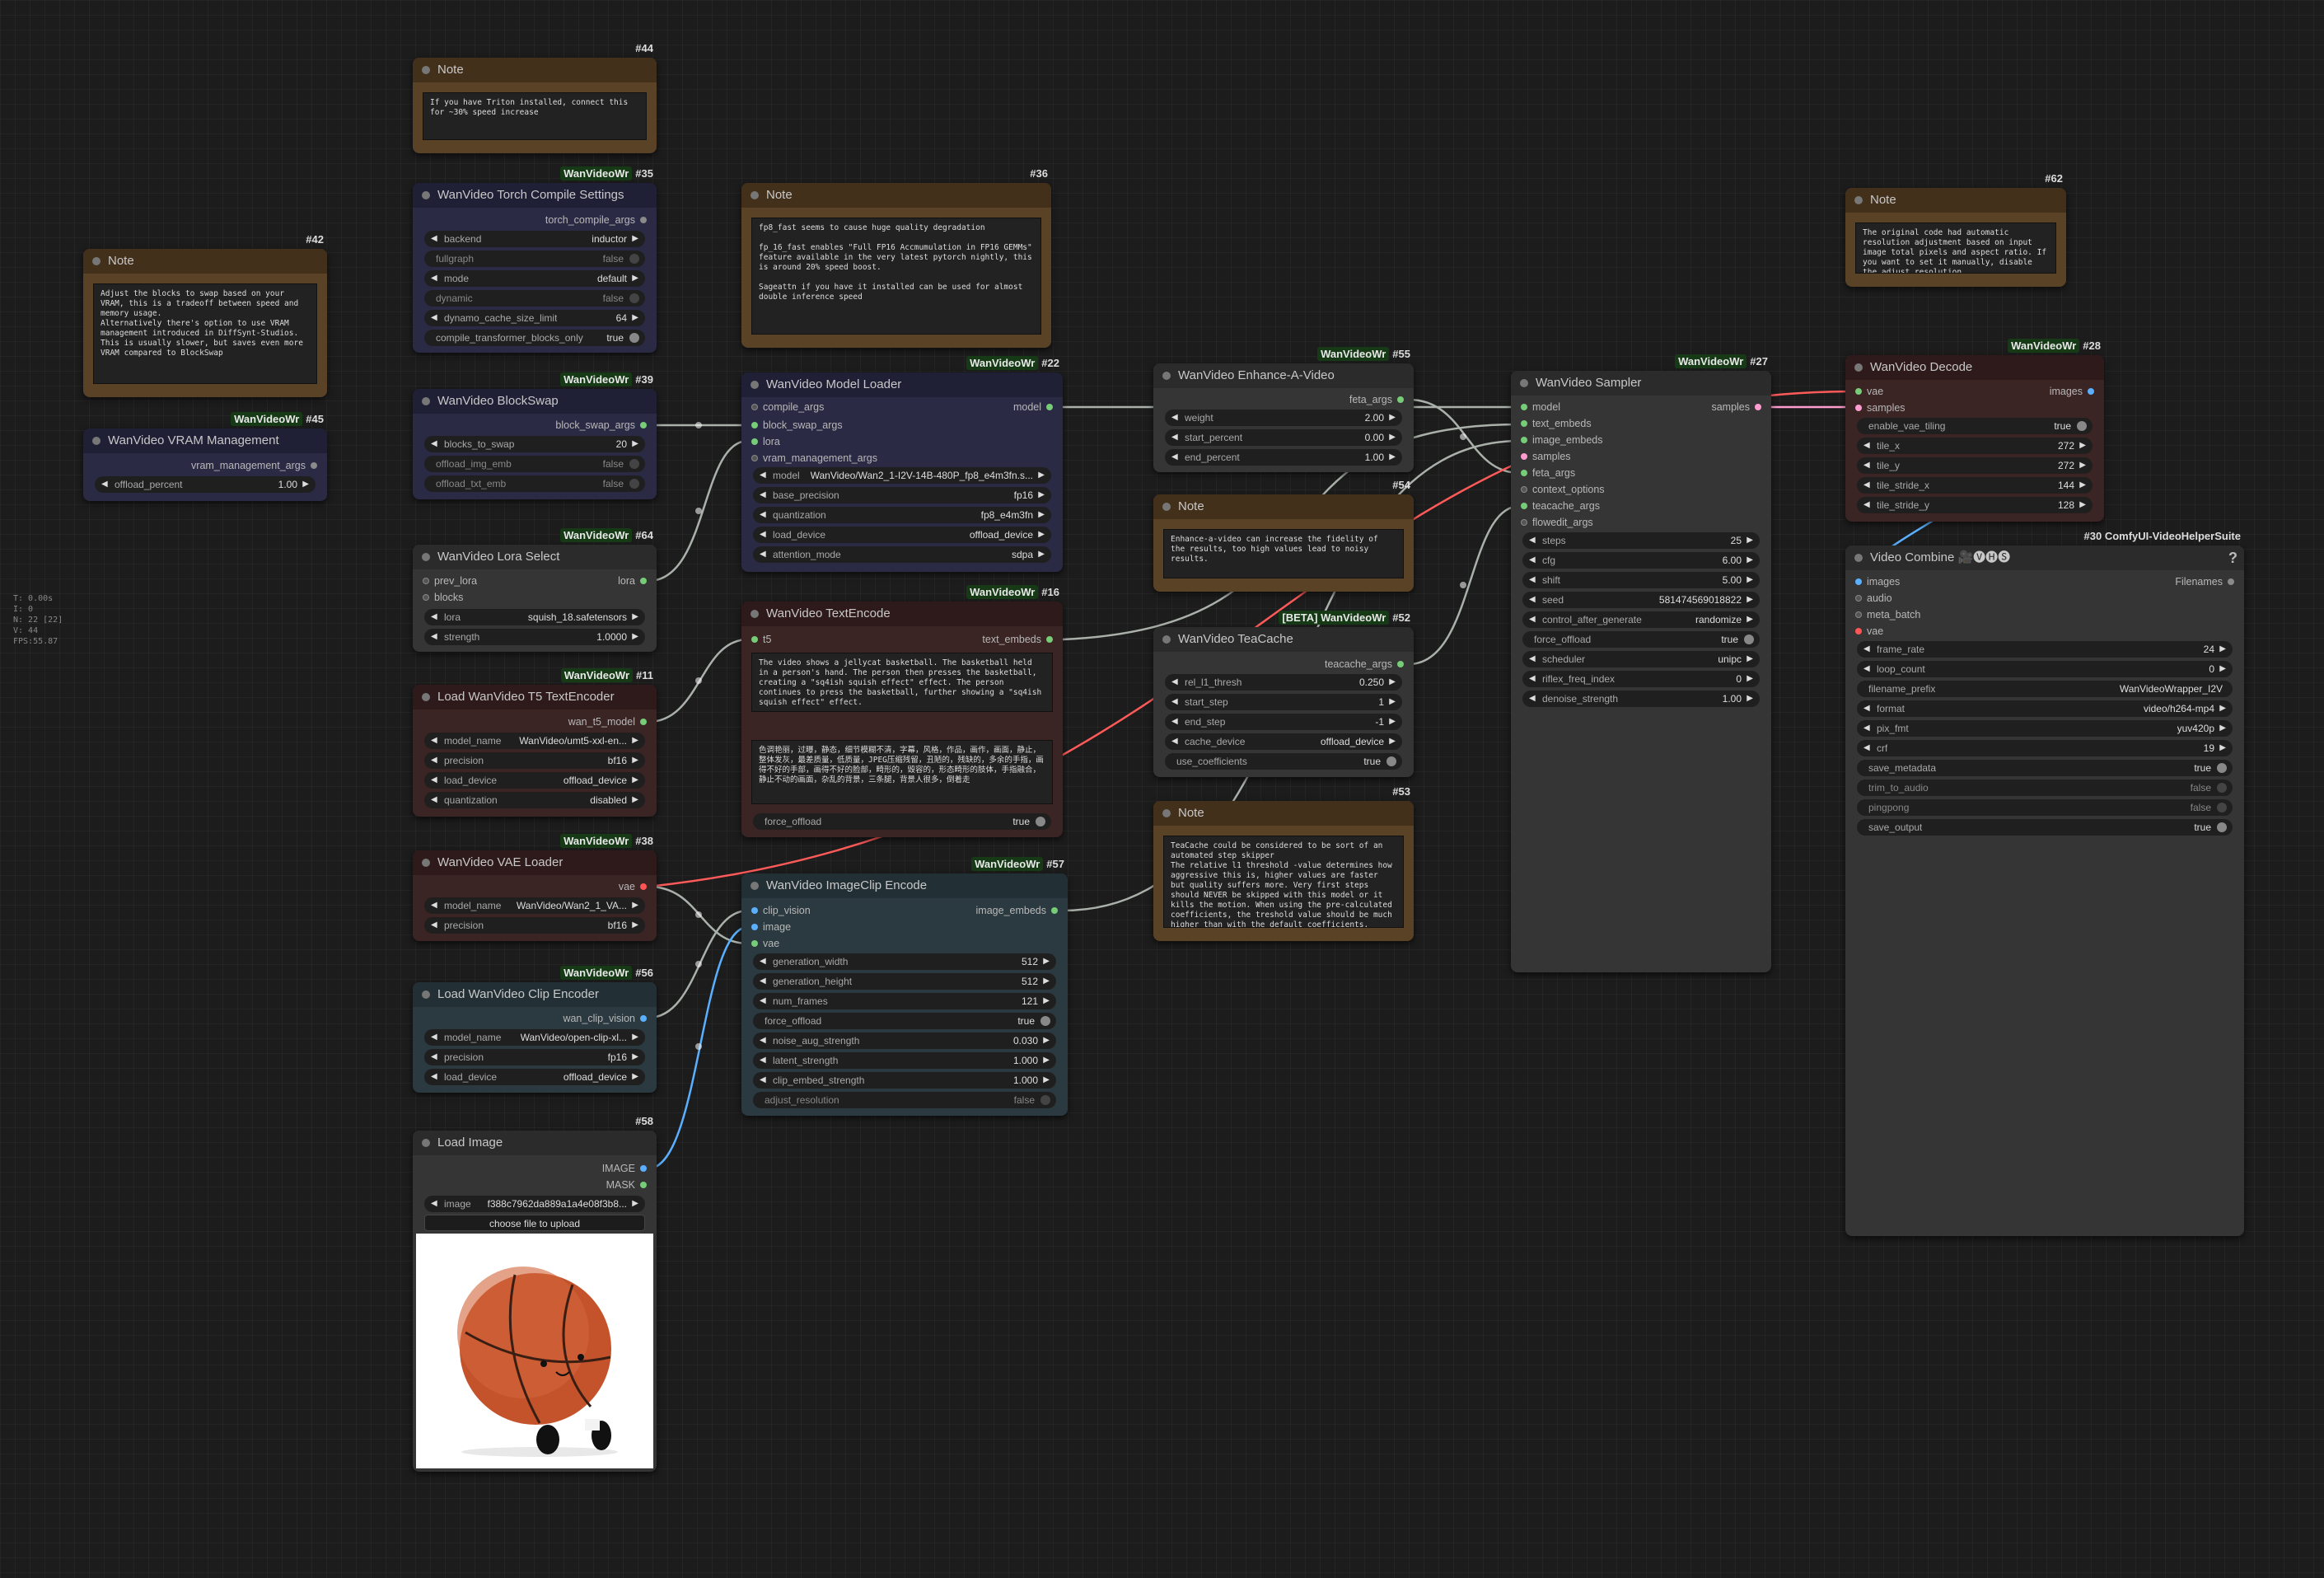 The image size is (2324, 1578). Describe the element at coordinates (627, 1185) in the screenshot. I see `output-mask: MASK` at that location.